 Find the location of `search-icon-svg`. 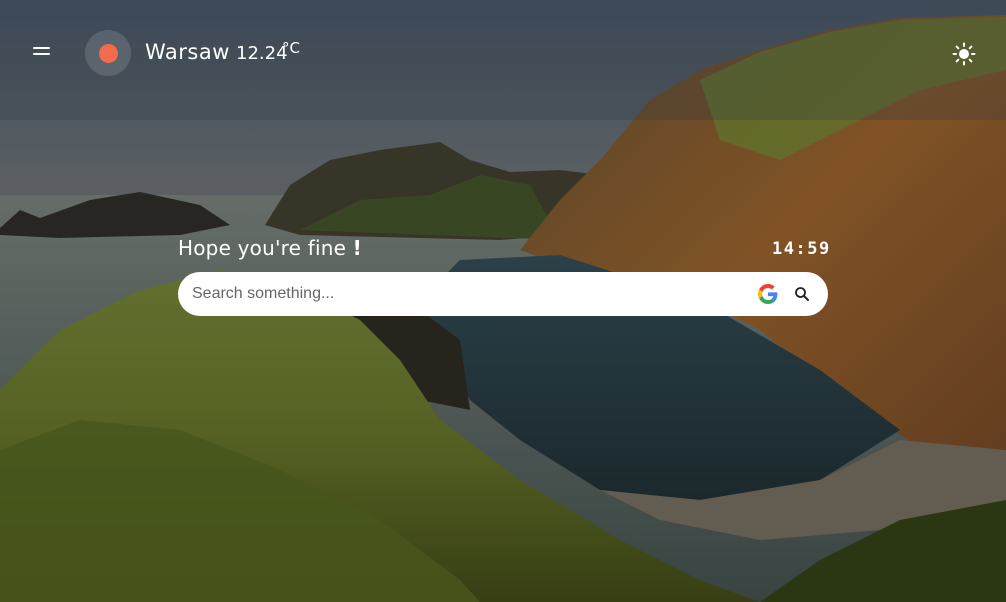

search-icon-svg is located at coordinates (802, 294).